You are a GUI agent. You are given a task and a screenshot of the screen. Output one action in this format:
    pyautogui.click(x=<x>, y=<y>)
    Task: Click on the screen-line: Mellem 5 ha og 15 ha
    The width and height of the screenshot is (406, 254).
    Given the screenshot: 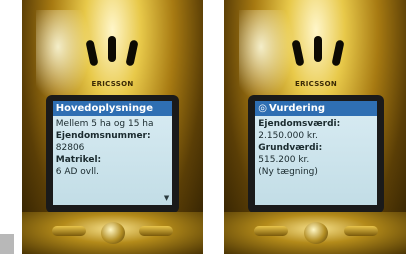 What is the action you would take?
    pyautogui.click(x=104, y=124)
    